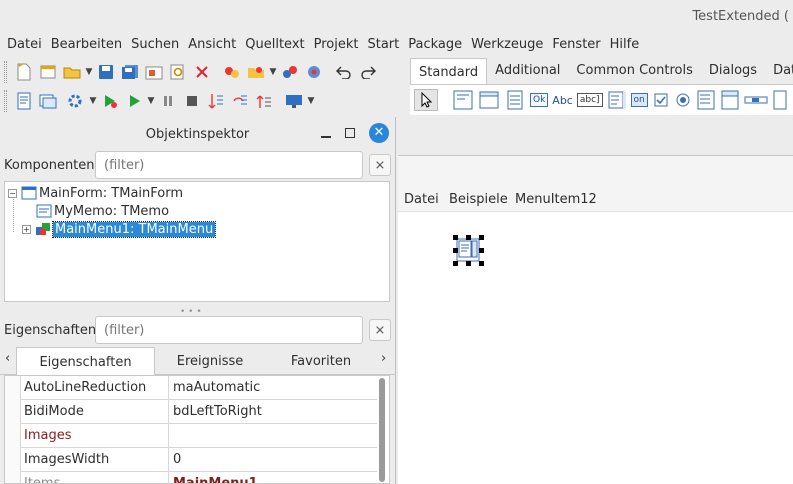  I want to click on property-value, so click(272, 435).